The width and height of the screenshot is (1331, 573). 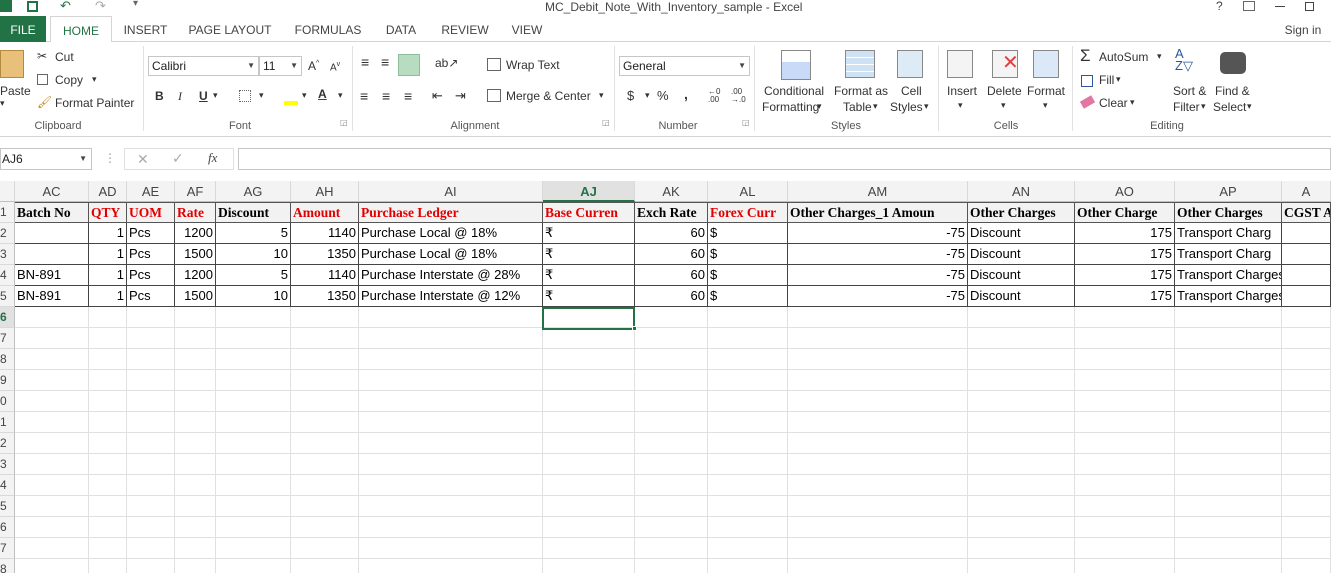 What do you see at coordinates (386, 96) in the screenshot?
I see `align-center-icon: ≡` at bounding box center [386, 96].